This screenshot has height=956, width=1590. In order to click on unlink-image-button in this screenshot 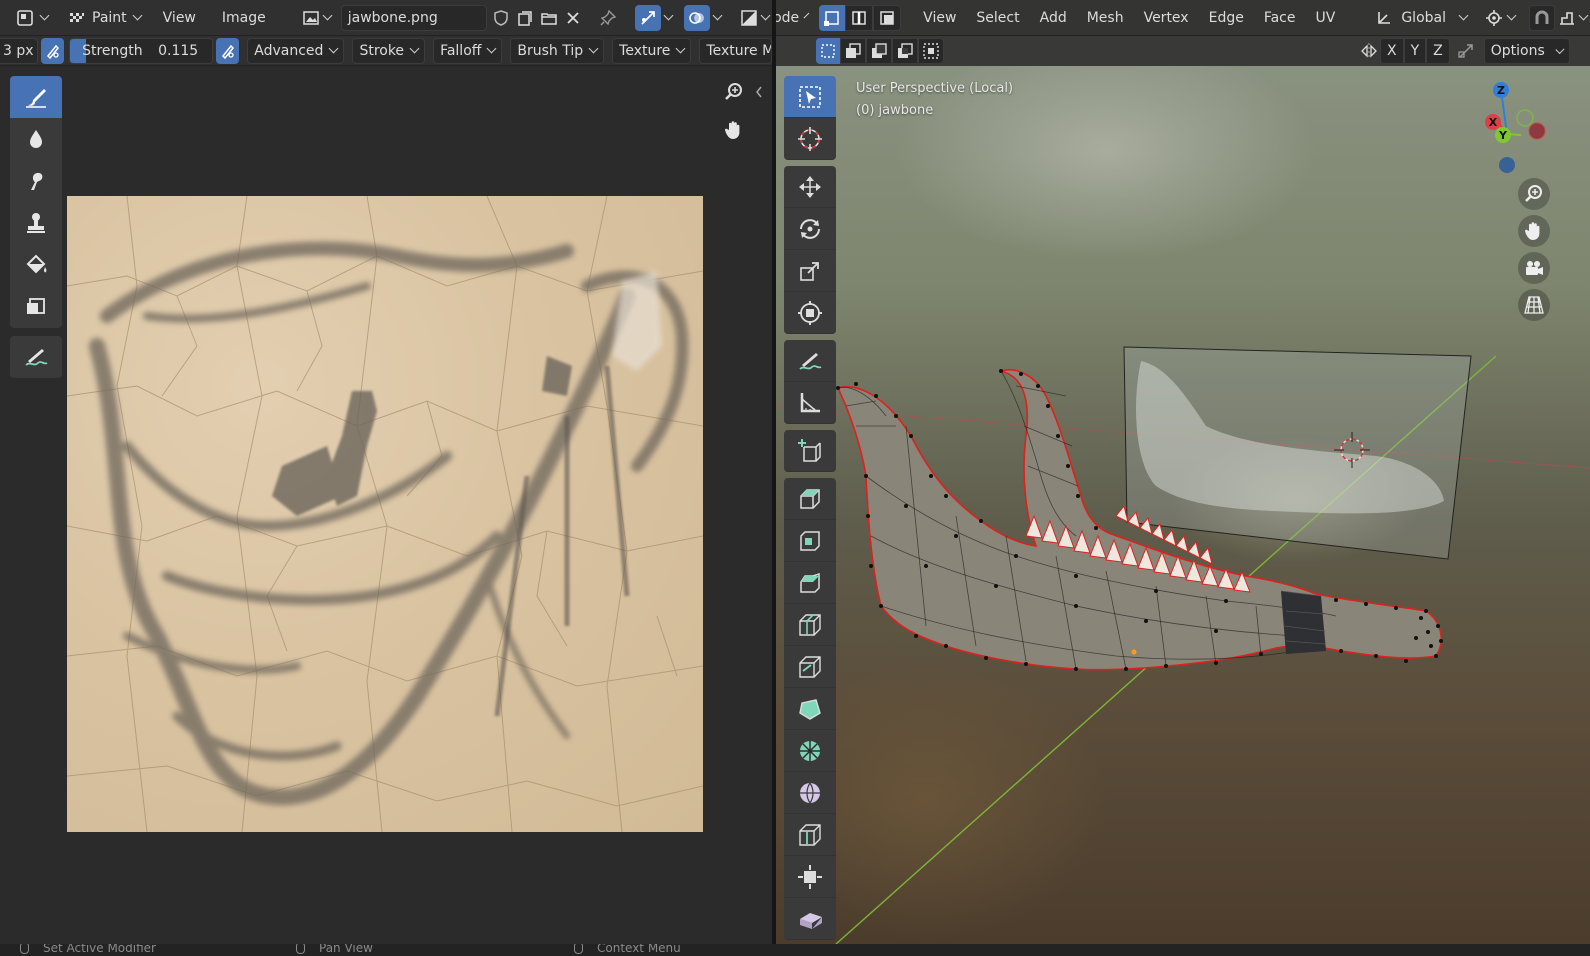, I will do `click(573, 18)`.